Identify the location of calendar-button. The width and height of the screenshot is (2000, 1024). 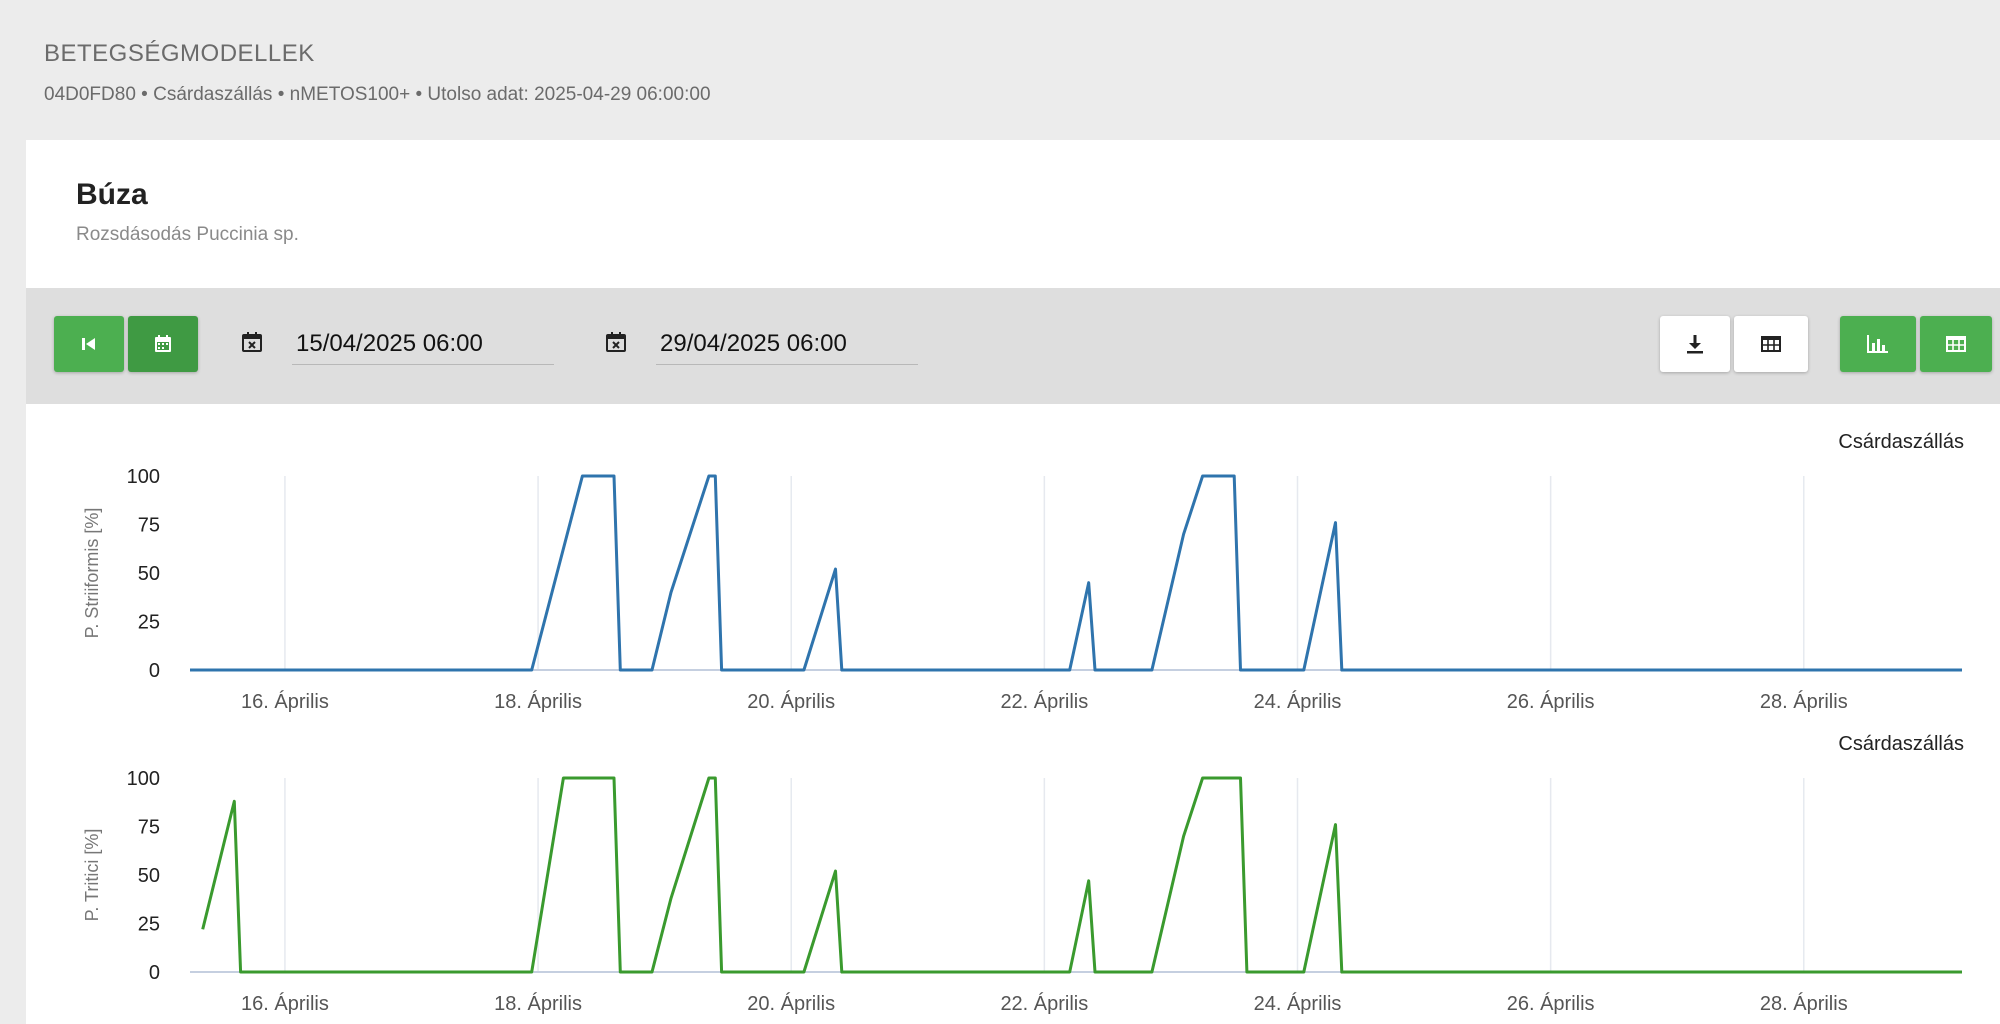
(163, 344).